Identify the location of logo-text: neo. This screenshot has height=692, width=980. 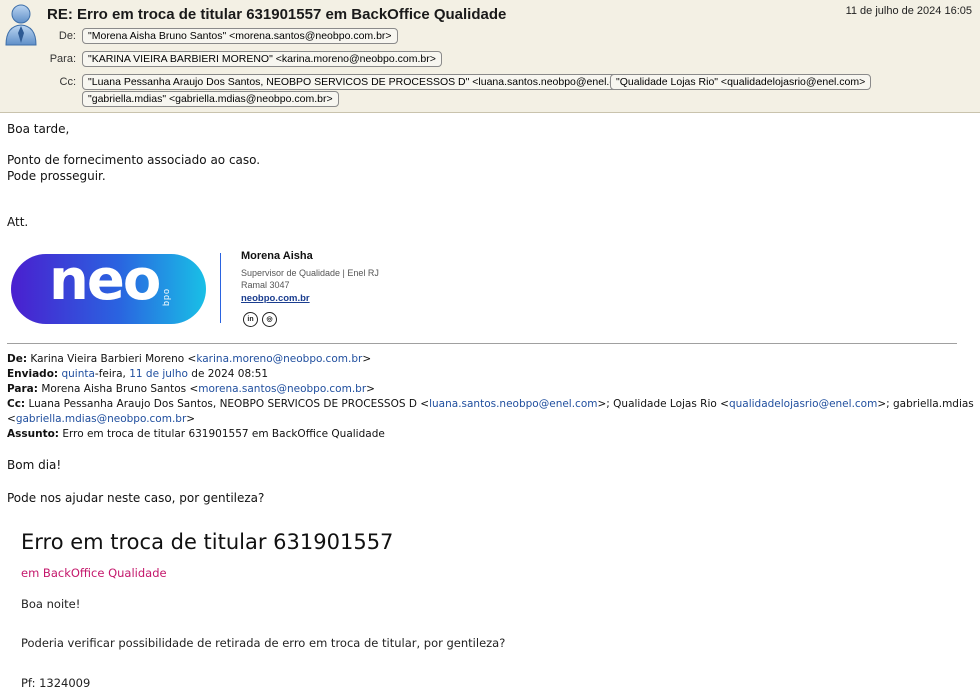
(105, 280).